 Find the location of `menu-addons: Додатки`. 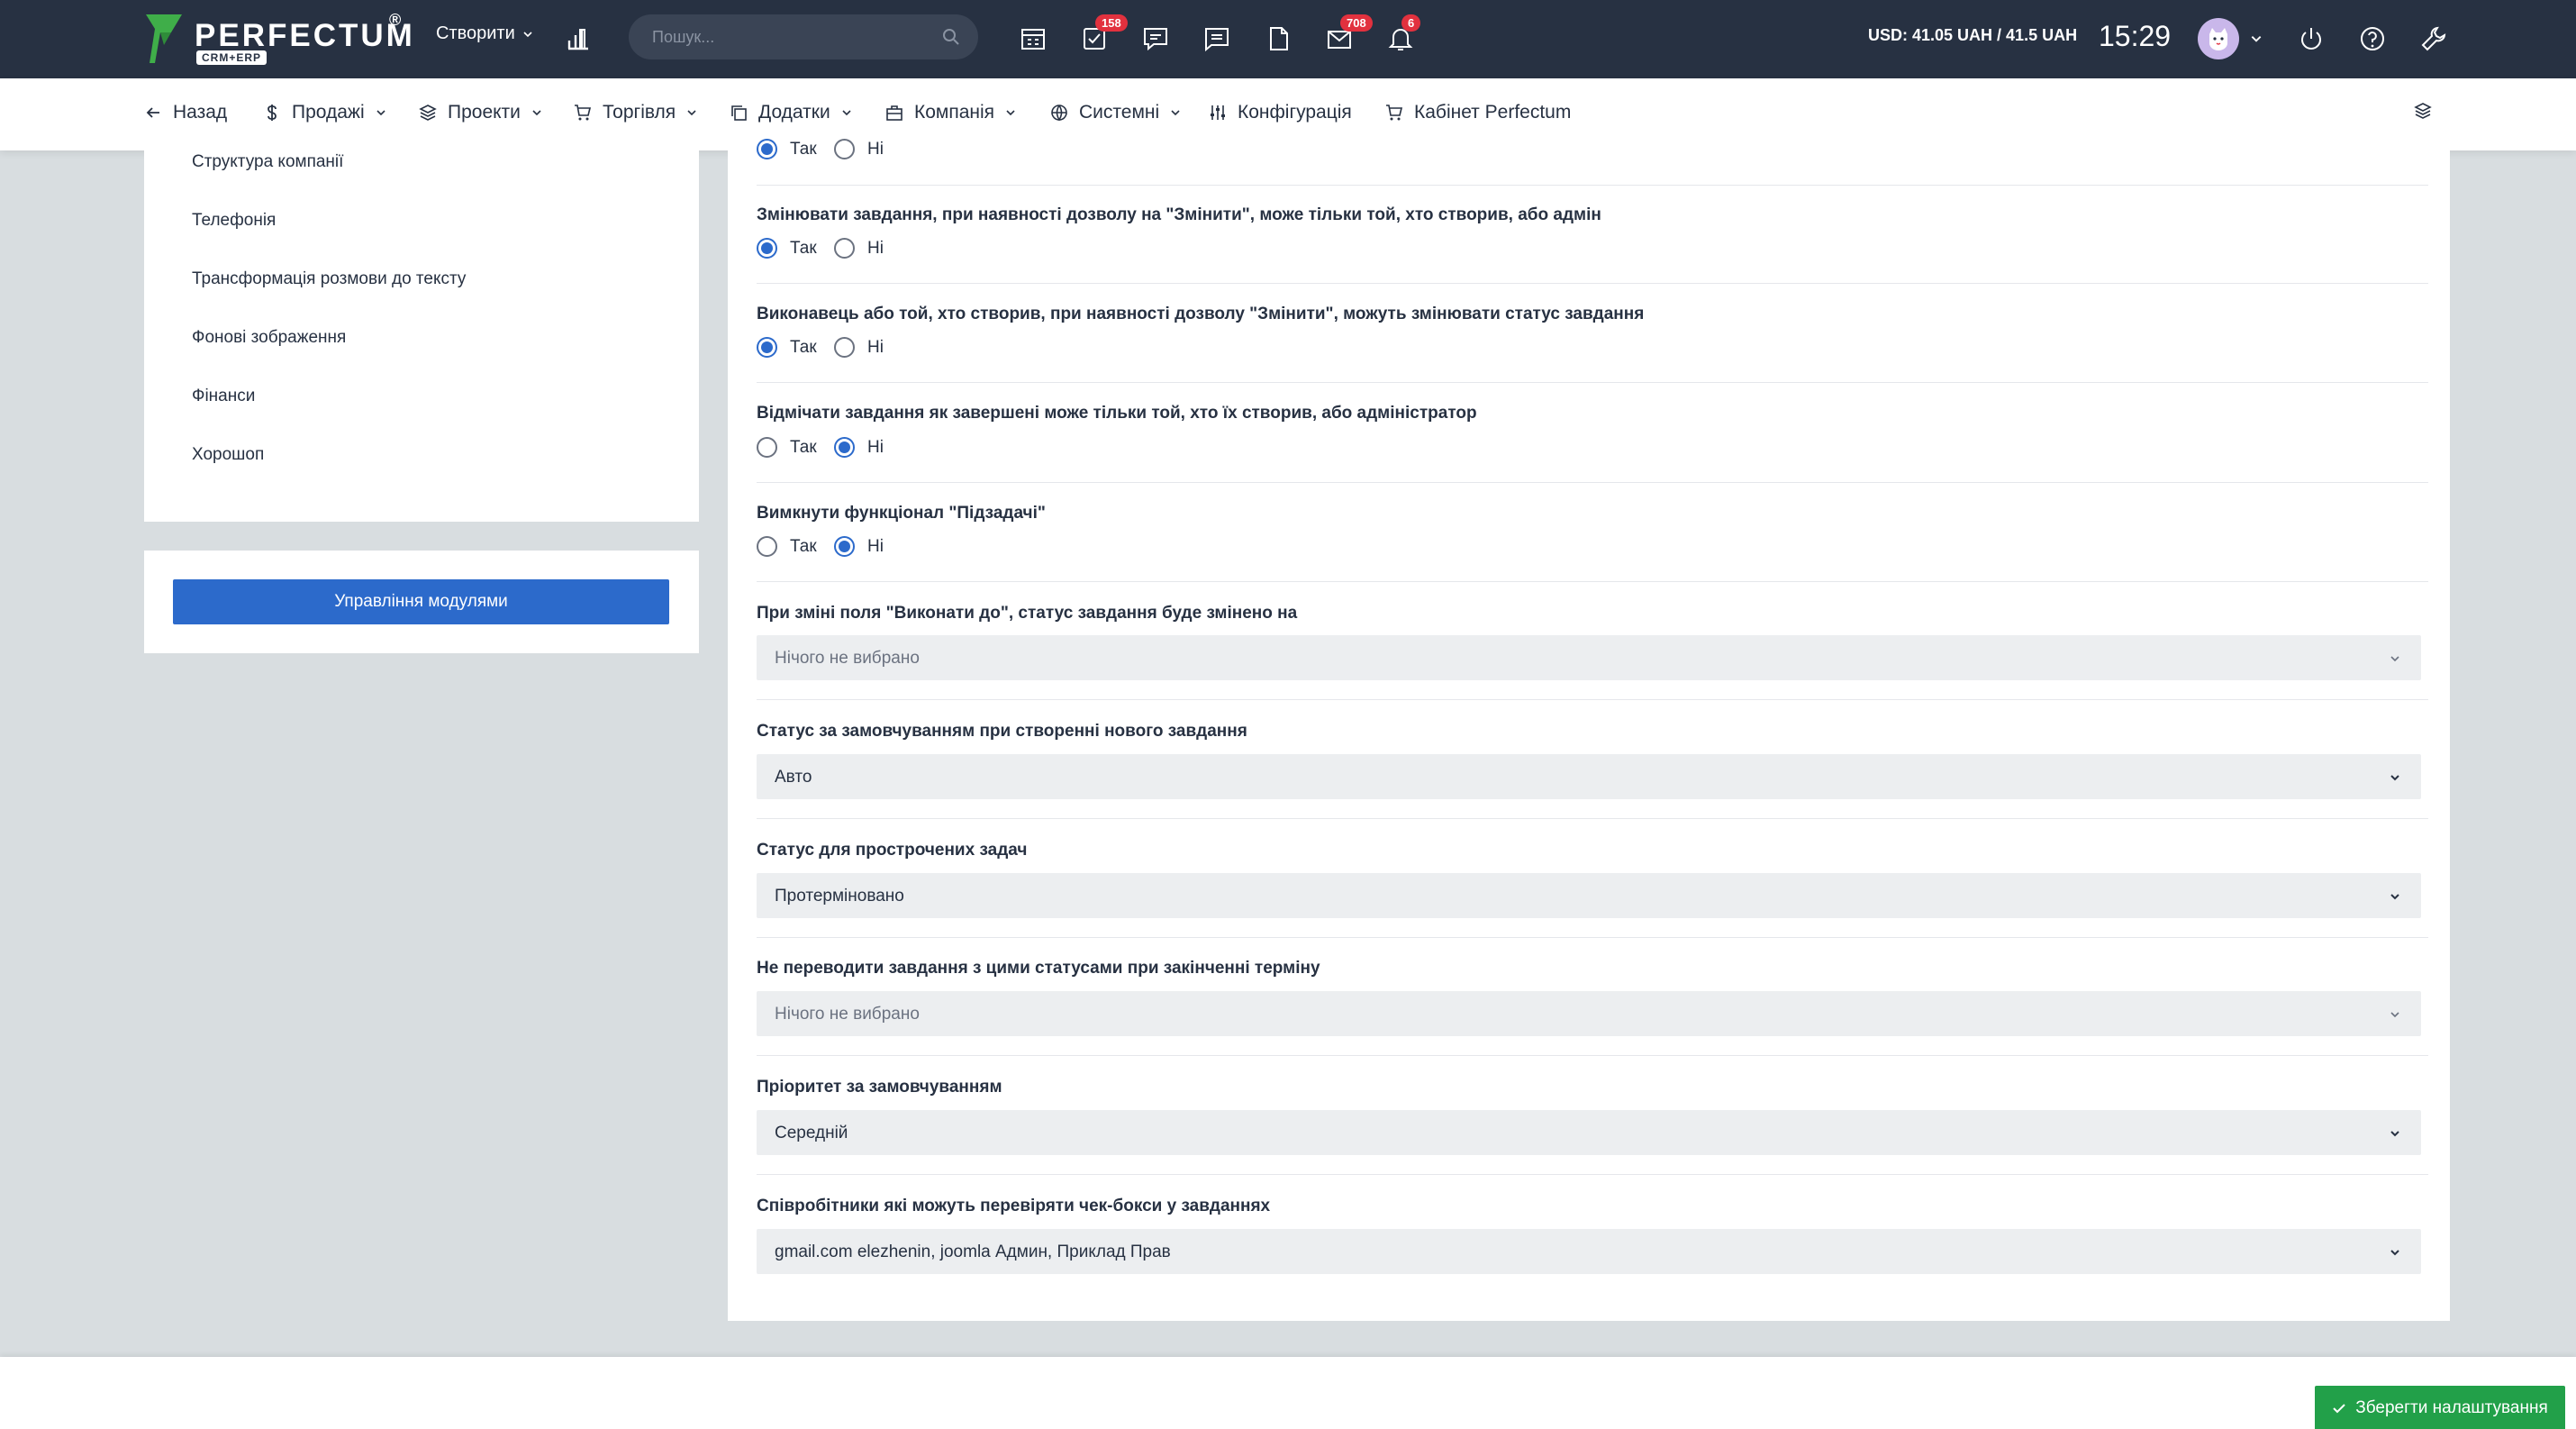

menu-addons: Додатки is located at coordinates (791, 112).